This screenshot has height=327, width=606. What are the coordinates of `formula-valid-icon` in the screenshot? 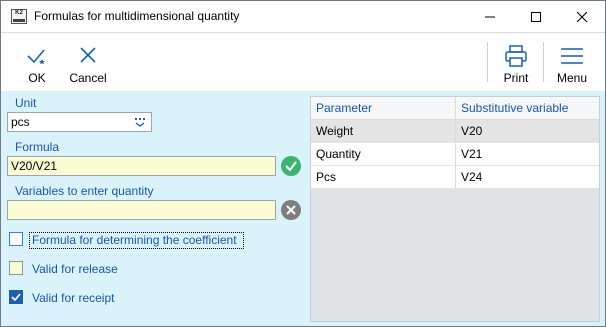 It's located at (291, 166).